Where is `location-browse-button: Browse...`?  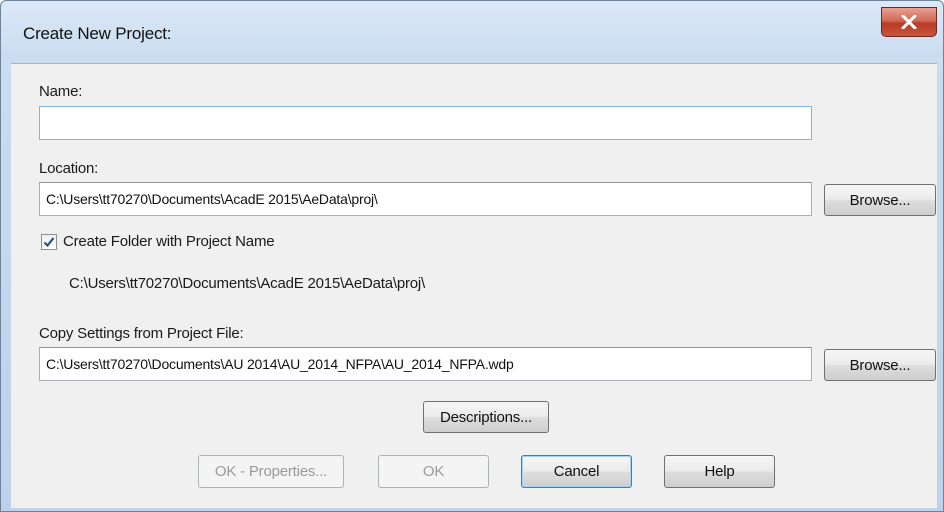
location-browse-button: Browse... is located at coordinates (880, 200).